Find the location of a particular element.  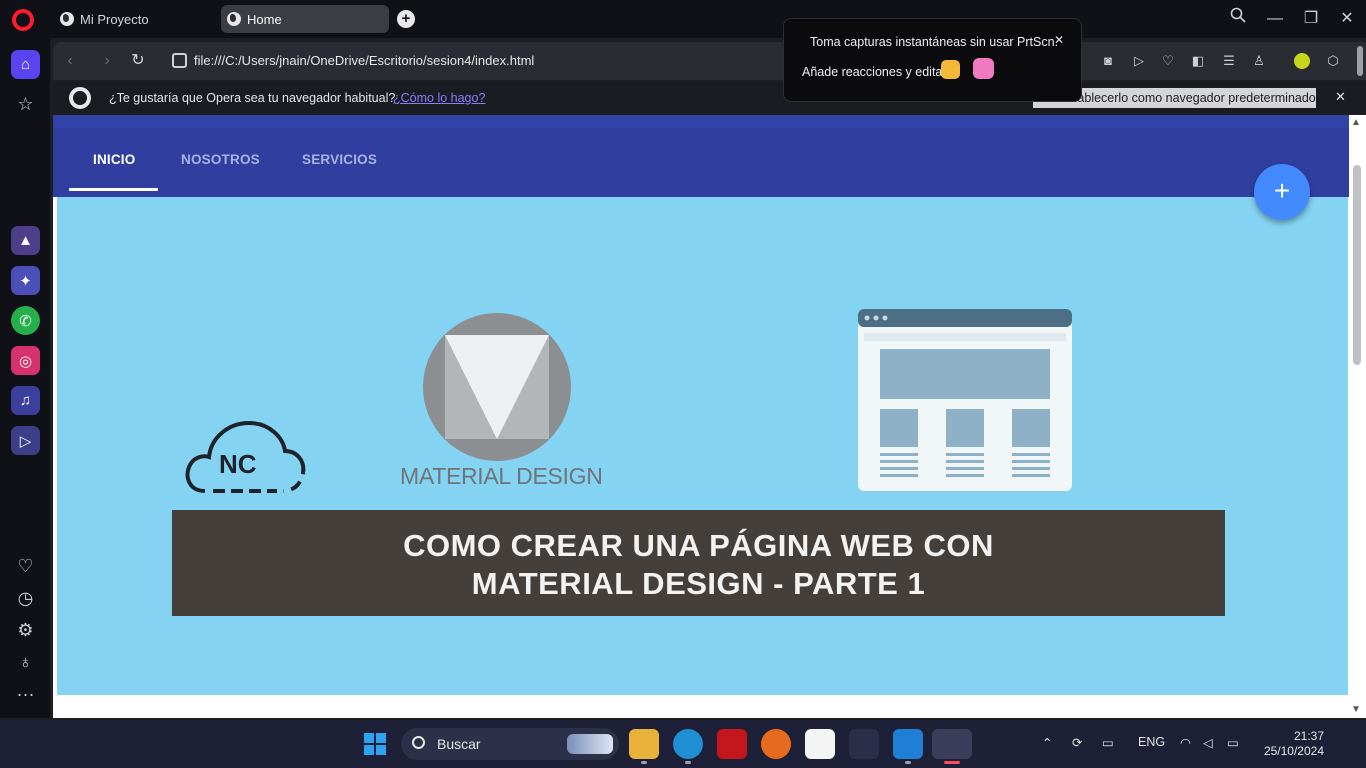

app-bar: INICIO NOSOTROS SERVICIOS is located at coordinates (701, 156).